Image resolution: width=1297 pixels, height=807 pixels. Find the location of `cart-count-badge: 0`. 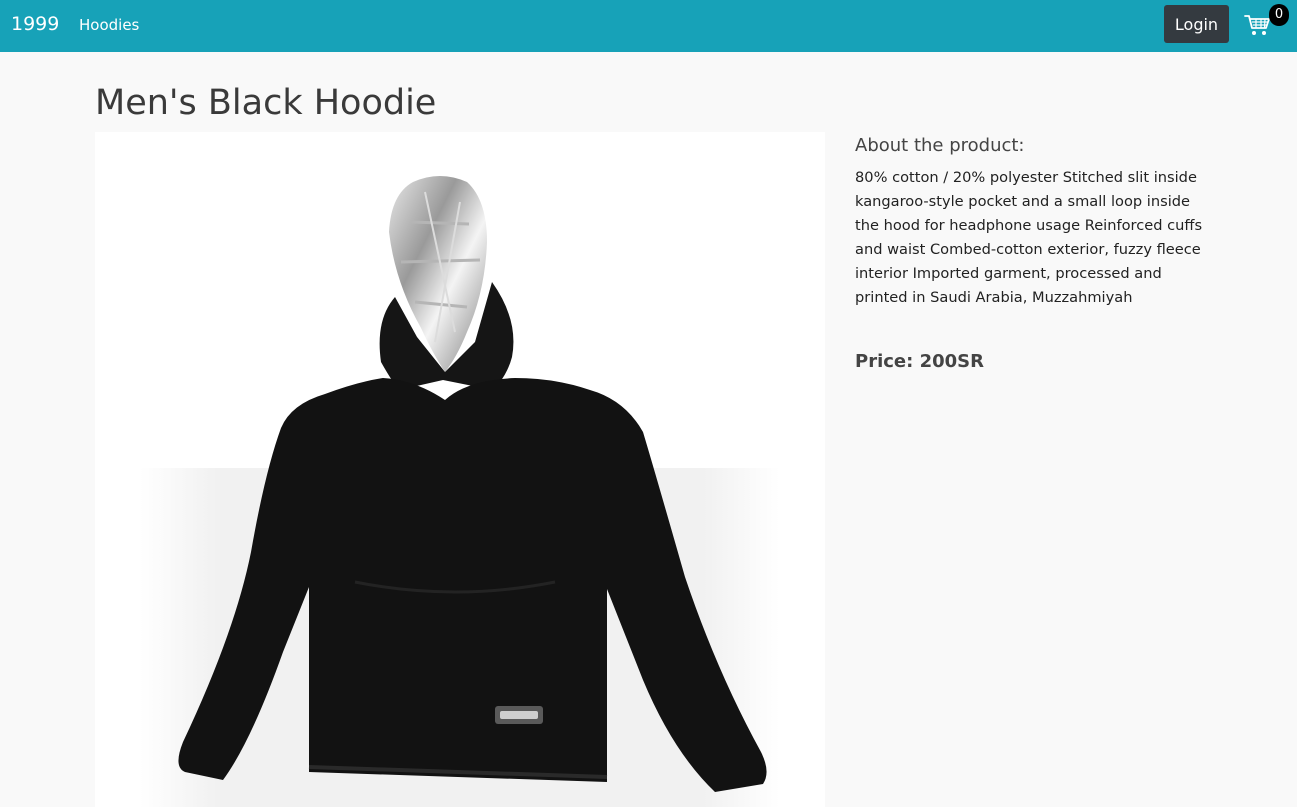

cart-count-badge: 0 is located at coordinates (1279, 15).